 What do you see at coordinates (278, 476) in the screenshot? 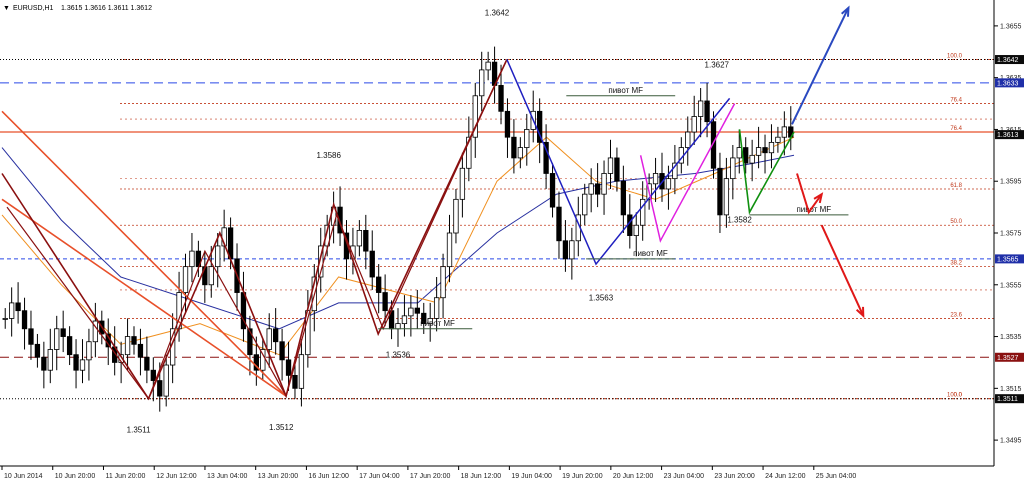
I see `time-tick-label: 13 Jun 20:00` at bounding box center [278, 476].